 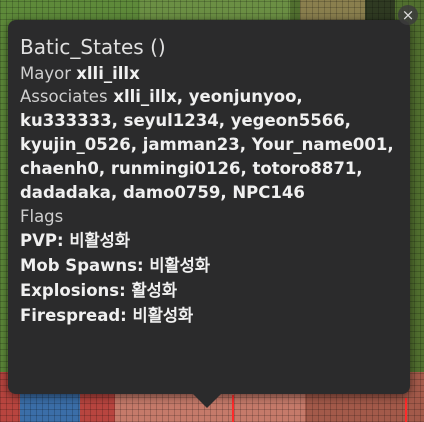 I want to click on mayor-row: Mayor xlli_illx, so click(x=209, y=73).